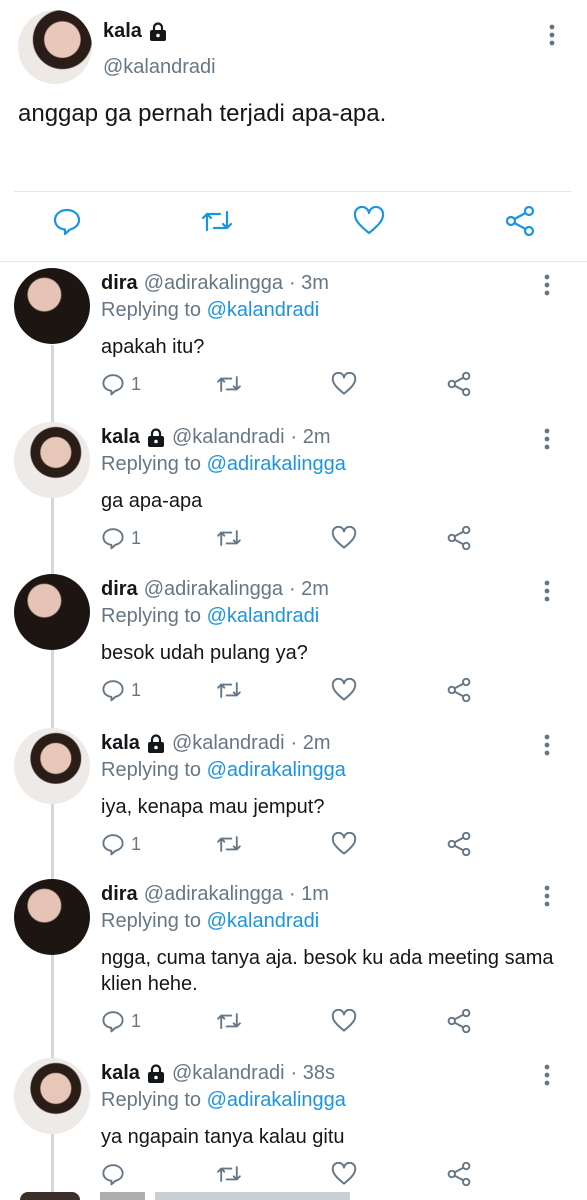 This screenshot has height=1200, width=587. I want to click on lock-icon, so click(157, 31).